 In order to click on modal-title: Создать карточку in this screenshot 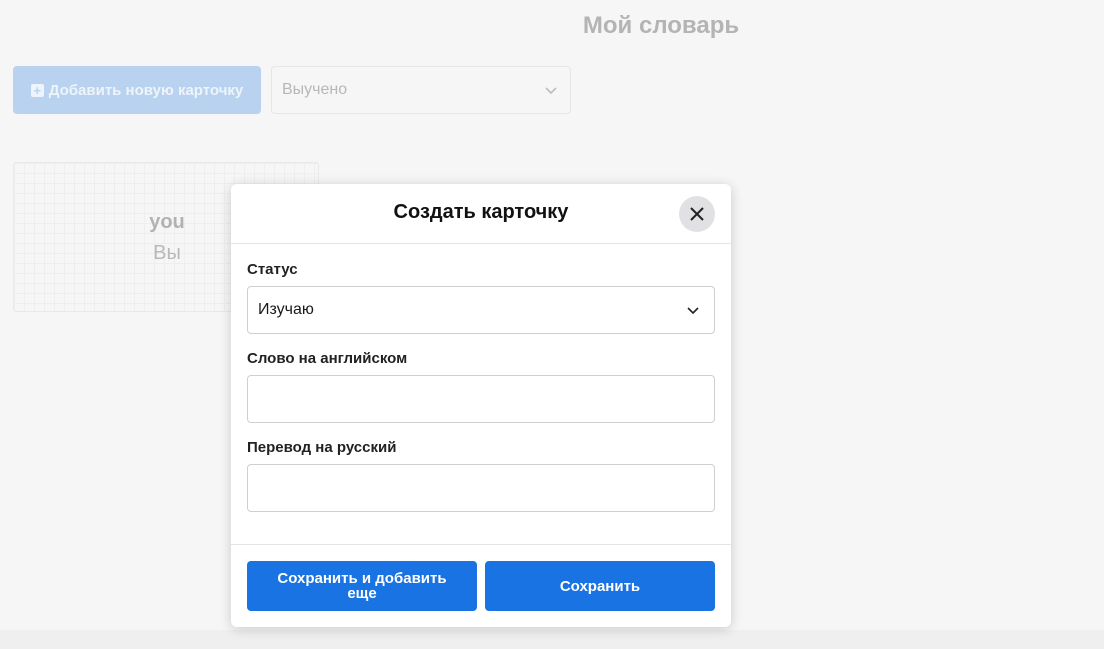, I will do `click(481, 212)`.